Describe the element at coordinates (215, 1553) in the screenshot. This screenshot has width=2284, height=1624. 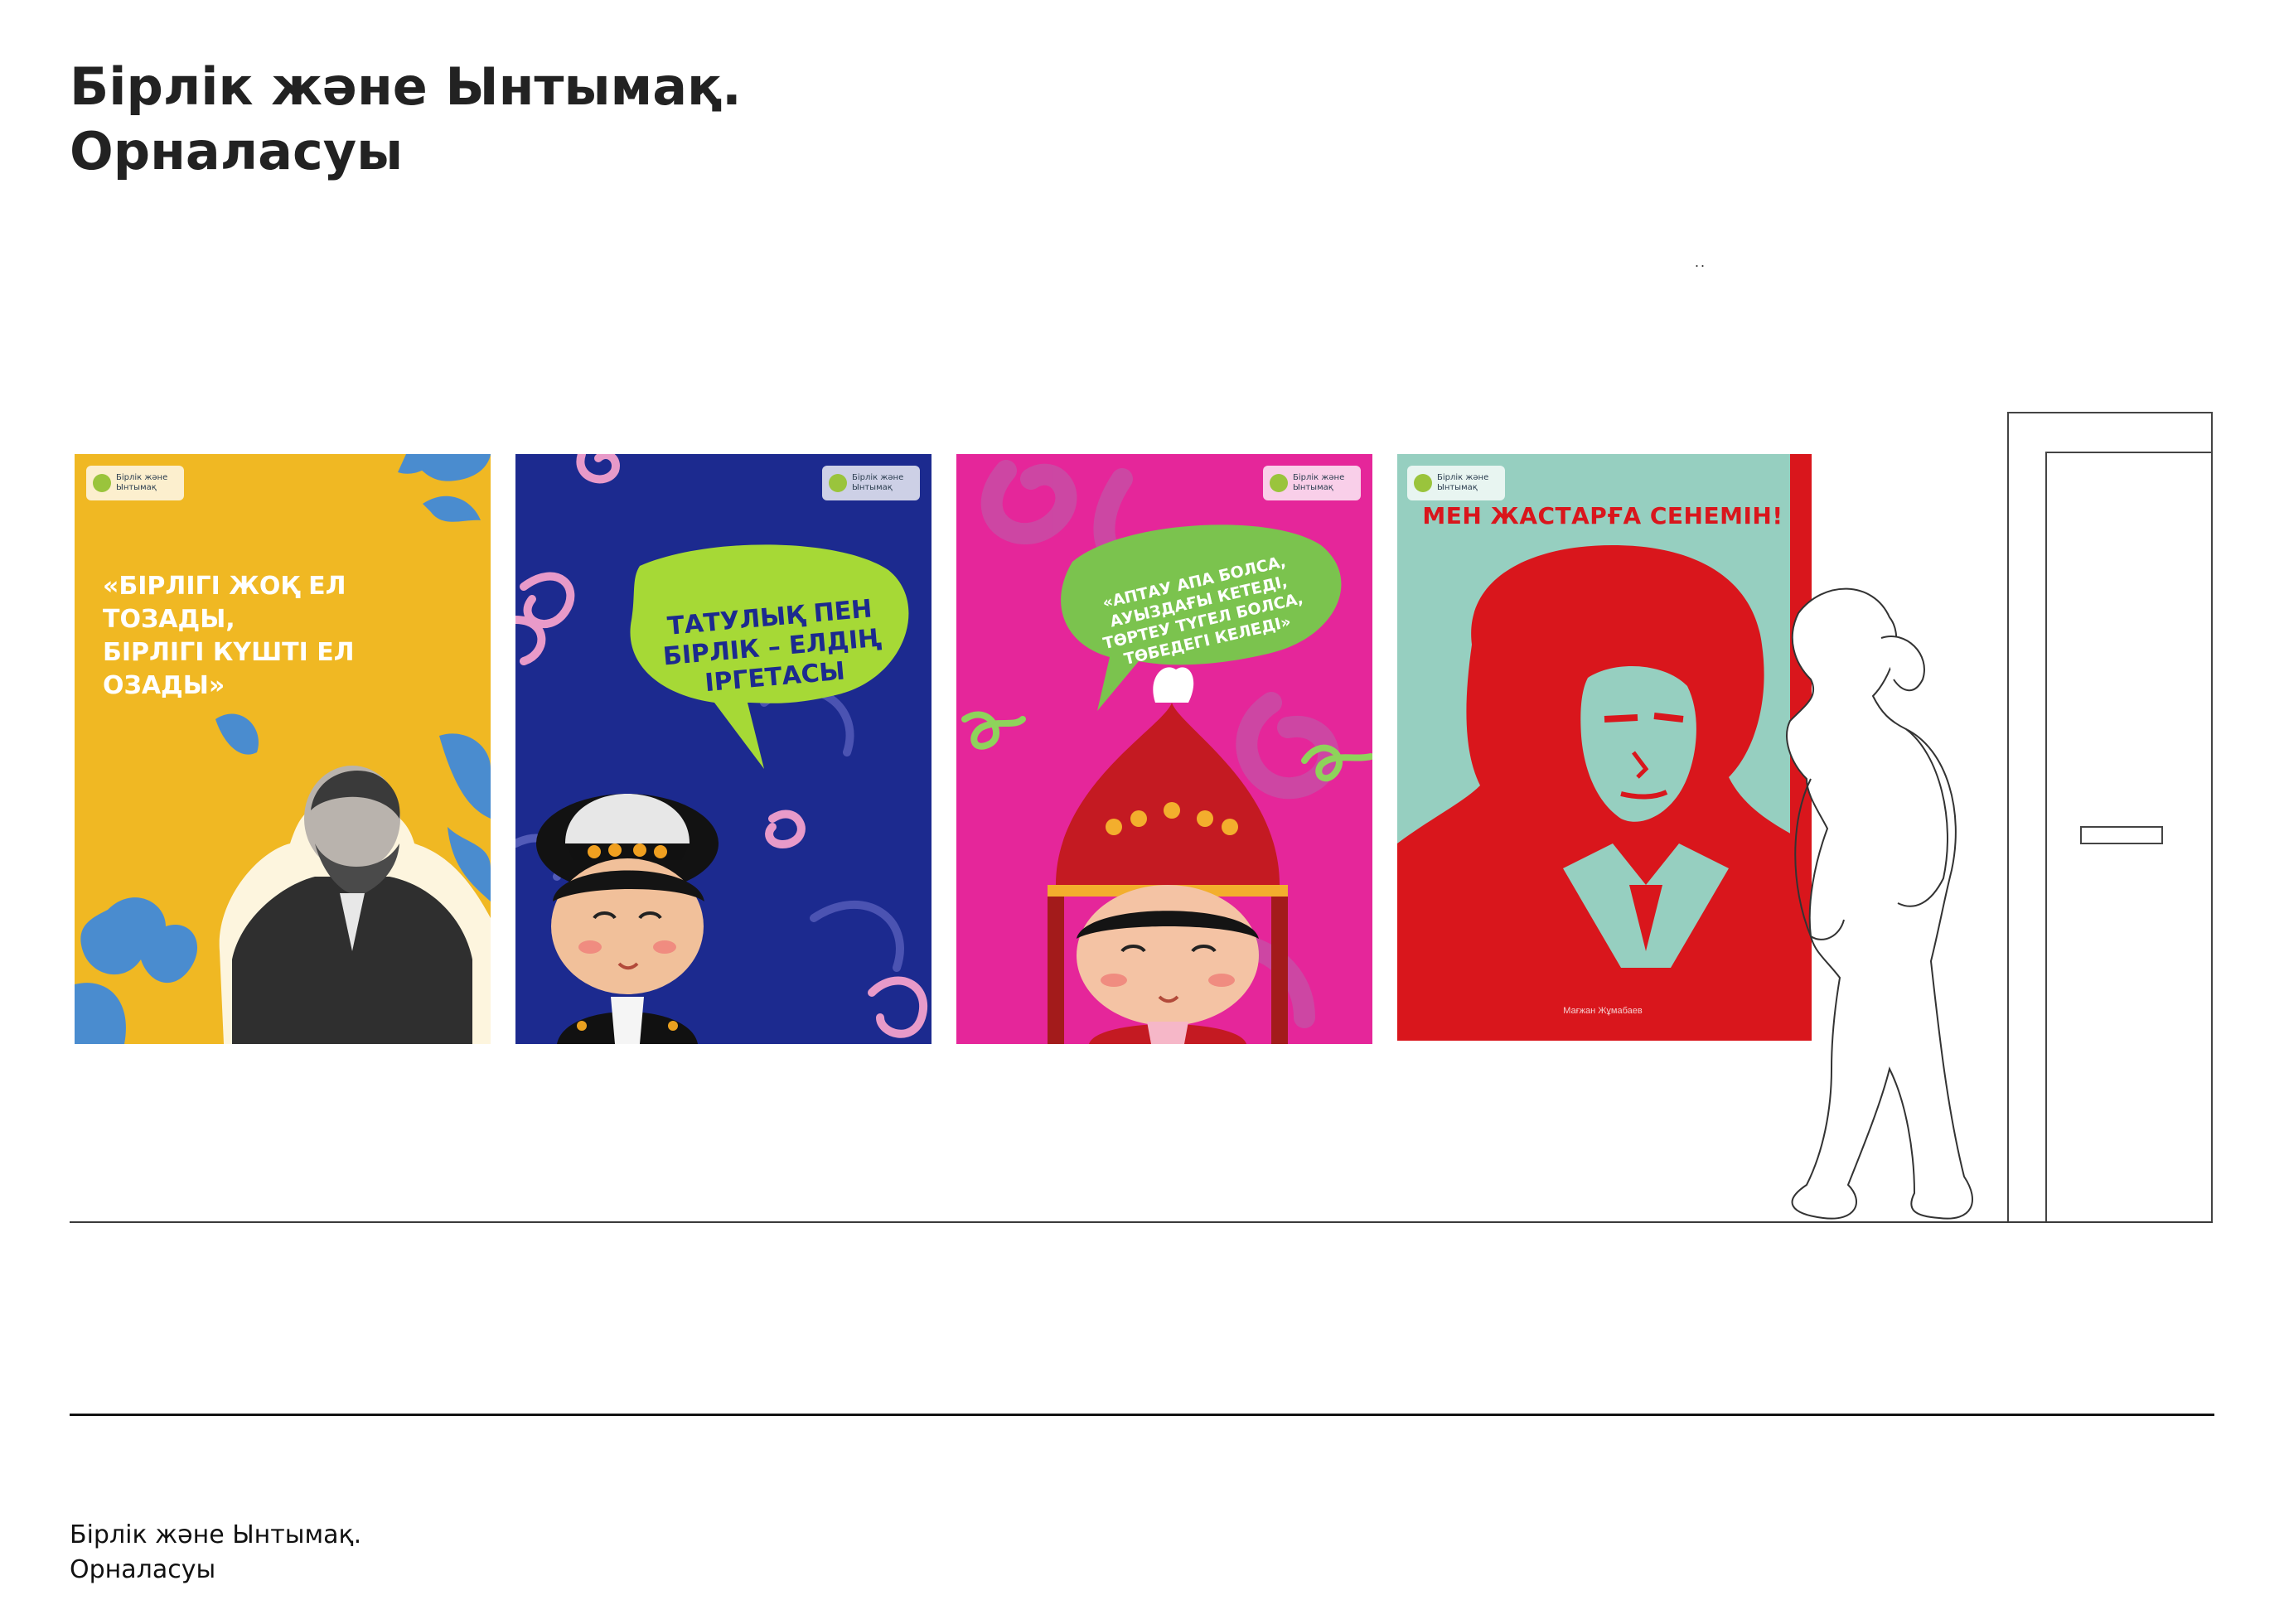
I see `footer-caption: Бірлік және Ынтымақ. Орналасуы` at that location.